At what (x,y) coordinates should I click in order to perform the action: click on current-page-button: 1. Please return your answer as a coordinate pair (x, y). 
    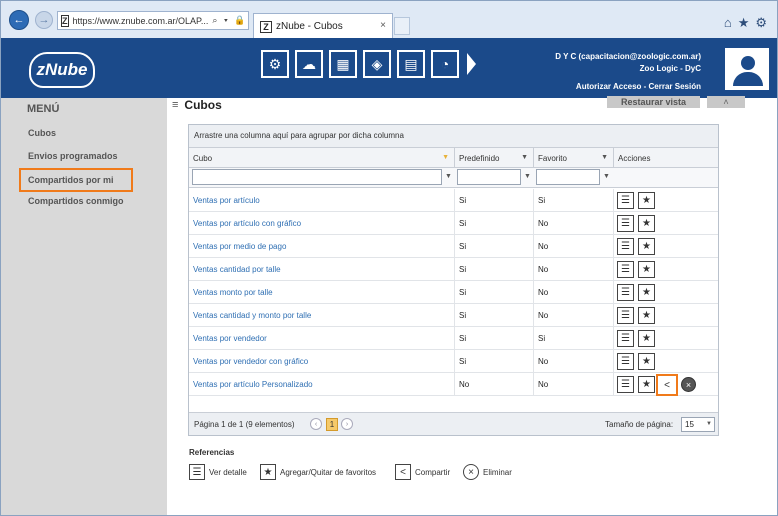
    Looking at the image, I should click on (332, 424).